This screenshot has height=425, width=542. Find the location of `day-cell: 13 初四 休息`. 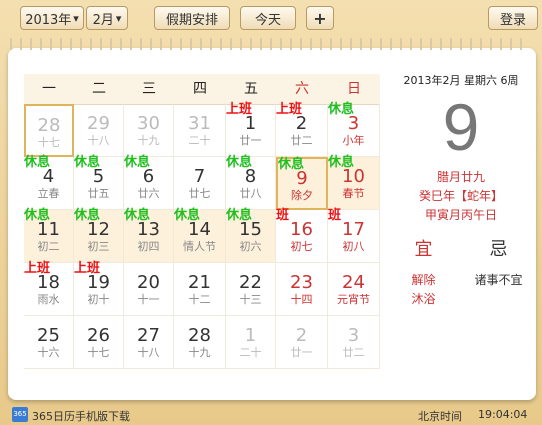

day-cell: 13 初四 休息 is located at coordinates (149, 235).